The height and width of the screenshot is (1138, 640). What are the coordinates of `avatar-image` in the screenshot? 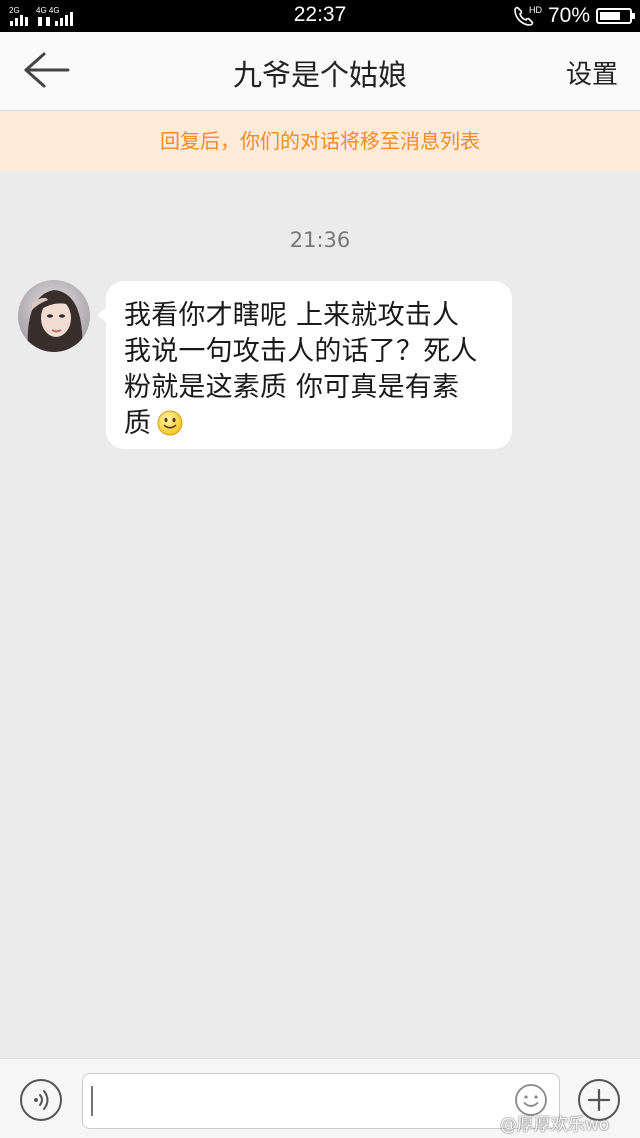 It's located at (54, 316).